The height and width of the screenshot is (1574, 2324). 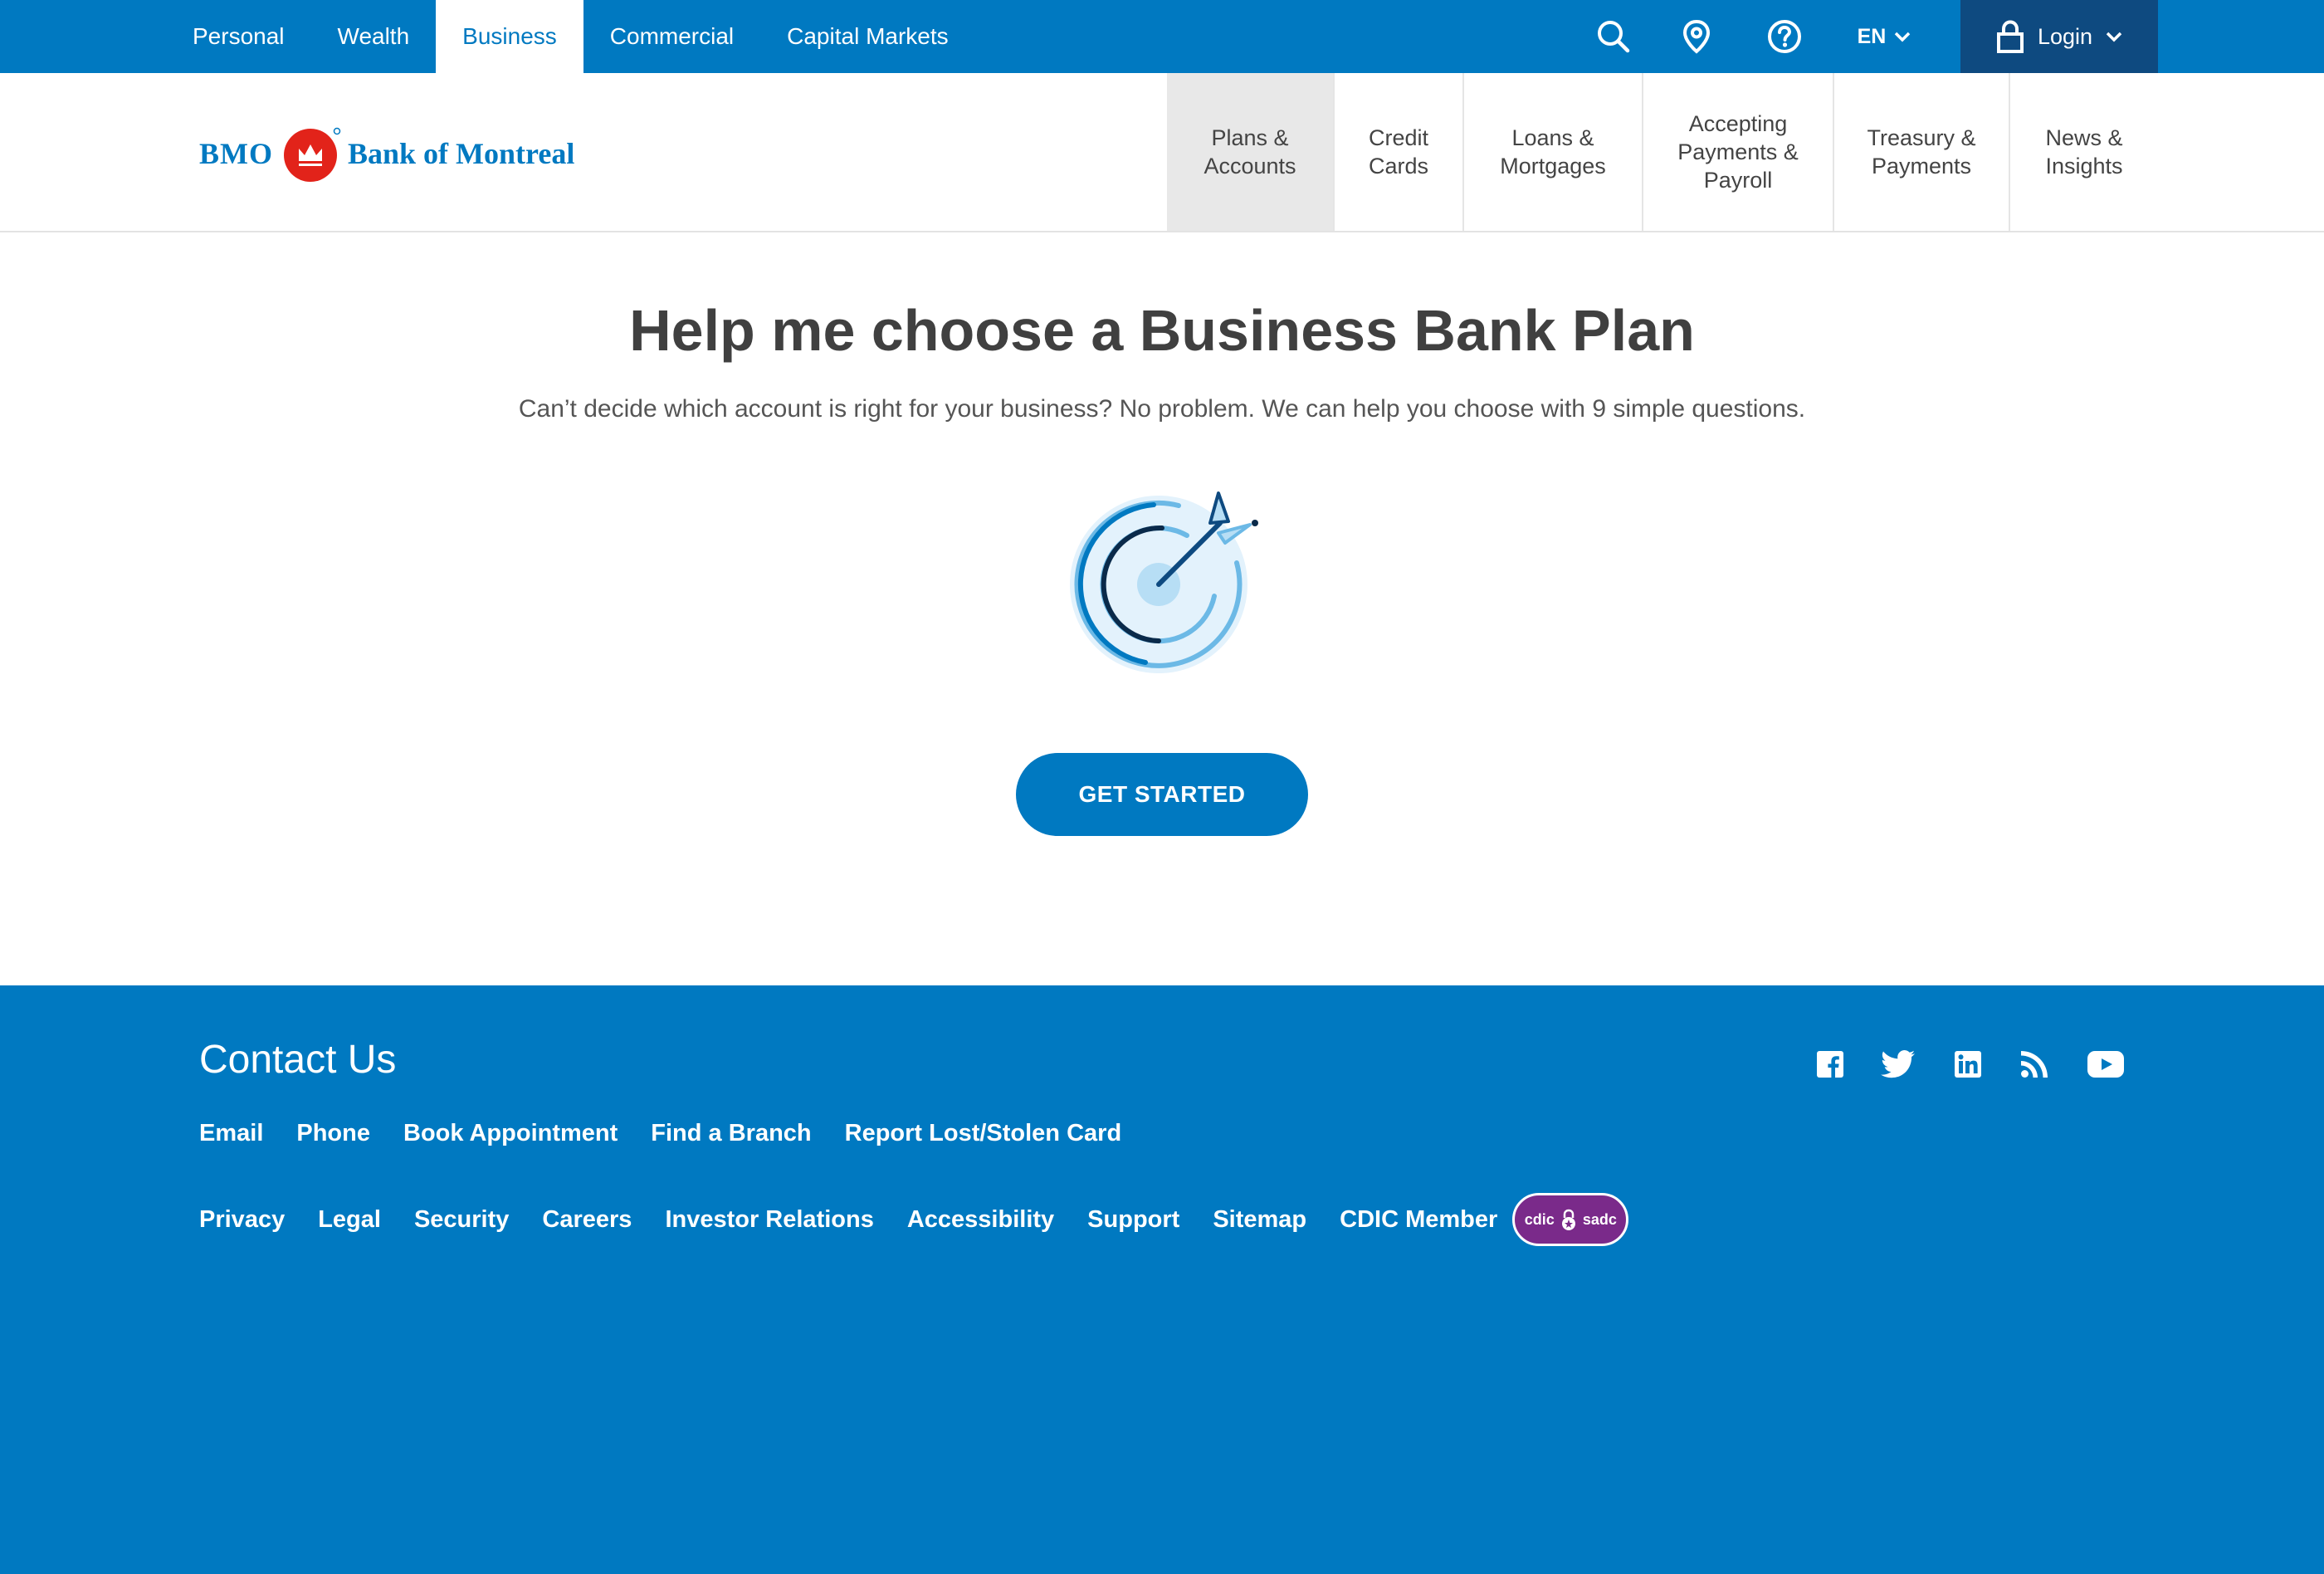 What do you see at coordinates (2065, 36) in the screenshot?
I see `login-label: Login` at bounding box center [2065, 36].